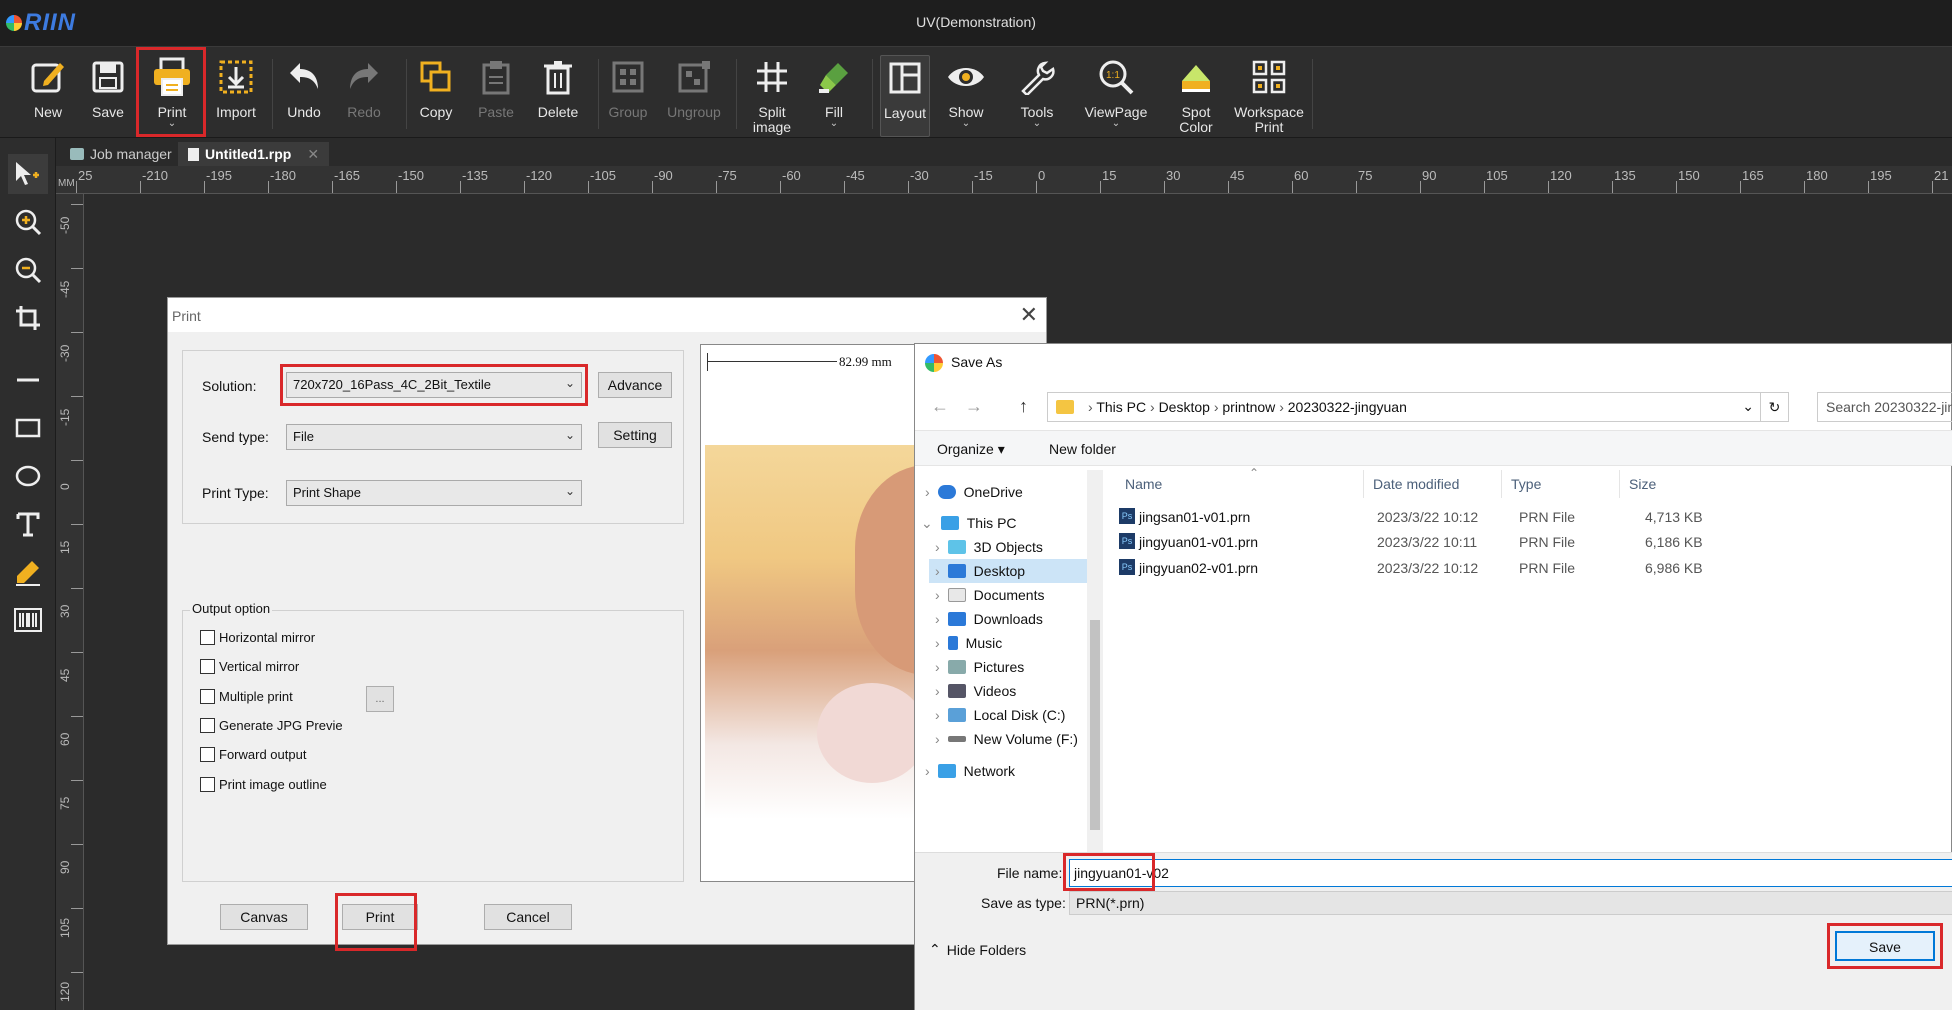 The height and width of the screenshot is (1010, 1952). What do you see at coordinates (1510, 873) in the screenshot?
I see `file-name-input: jingyuan01-v02` at bounding box center [1510, 873].